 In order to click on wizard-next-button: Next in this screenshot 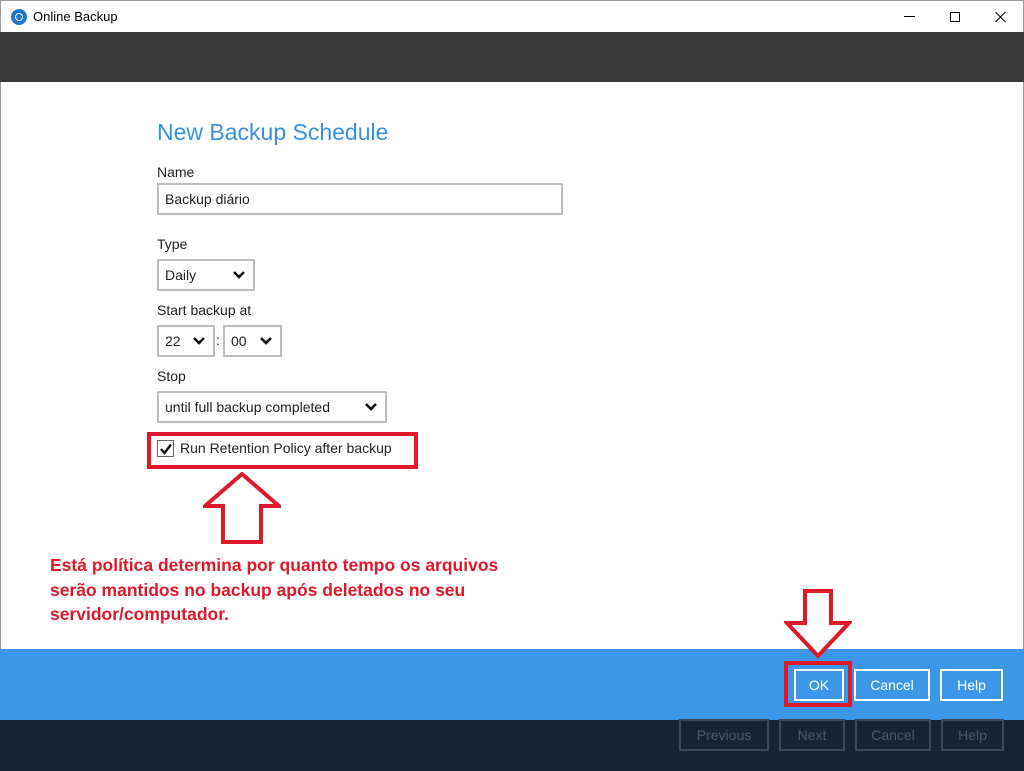, I will do `click(812, 735)`.